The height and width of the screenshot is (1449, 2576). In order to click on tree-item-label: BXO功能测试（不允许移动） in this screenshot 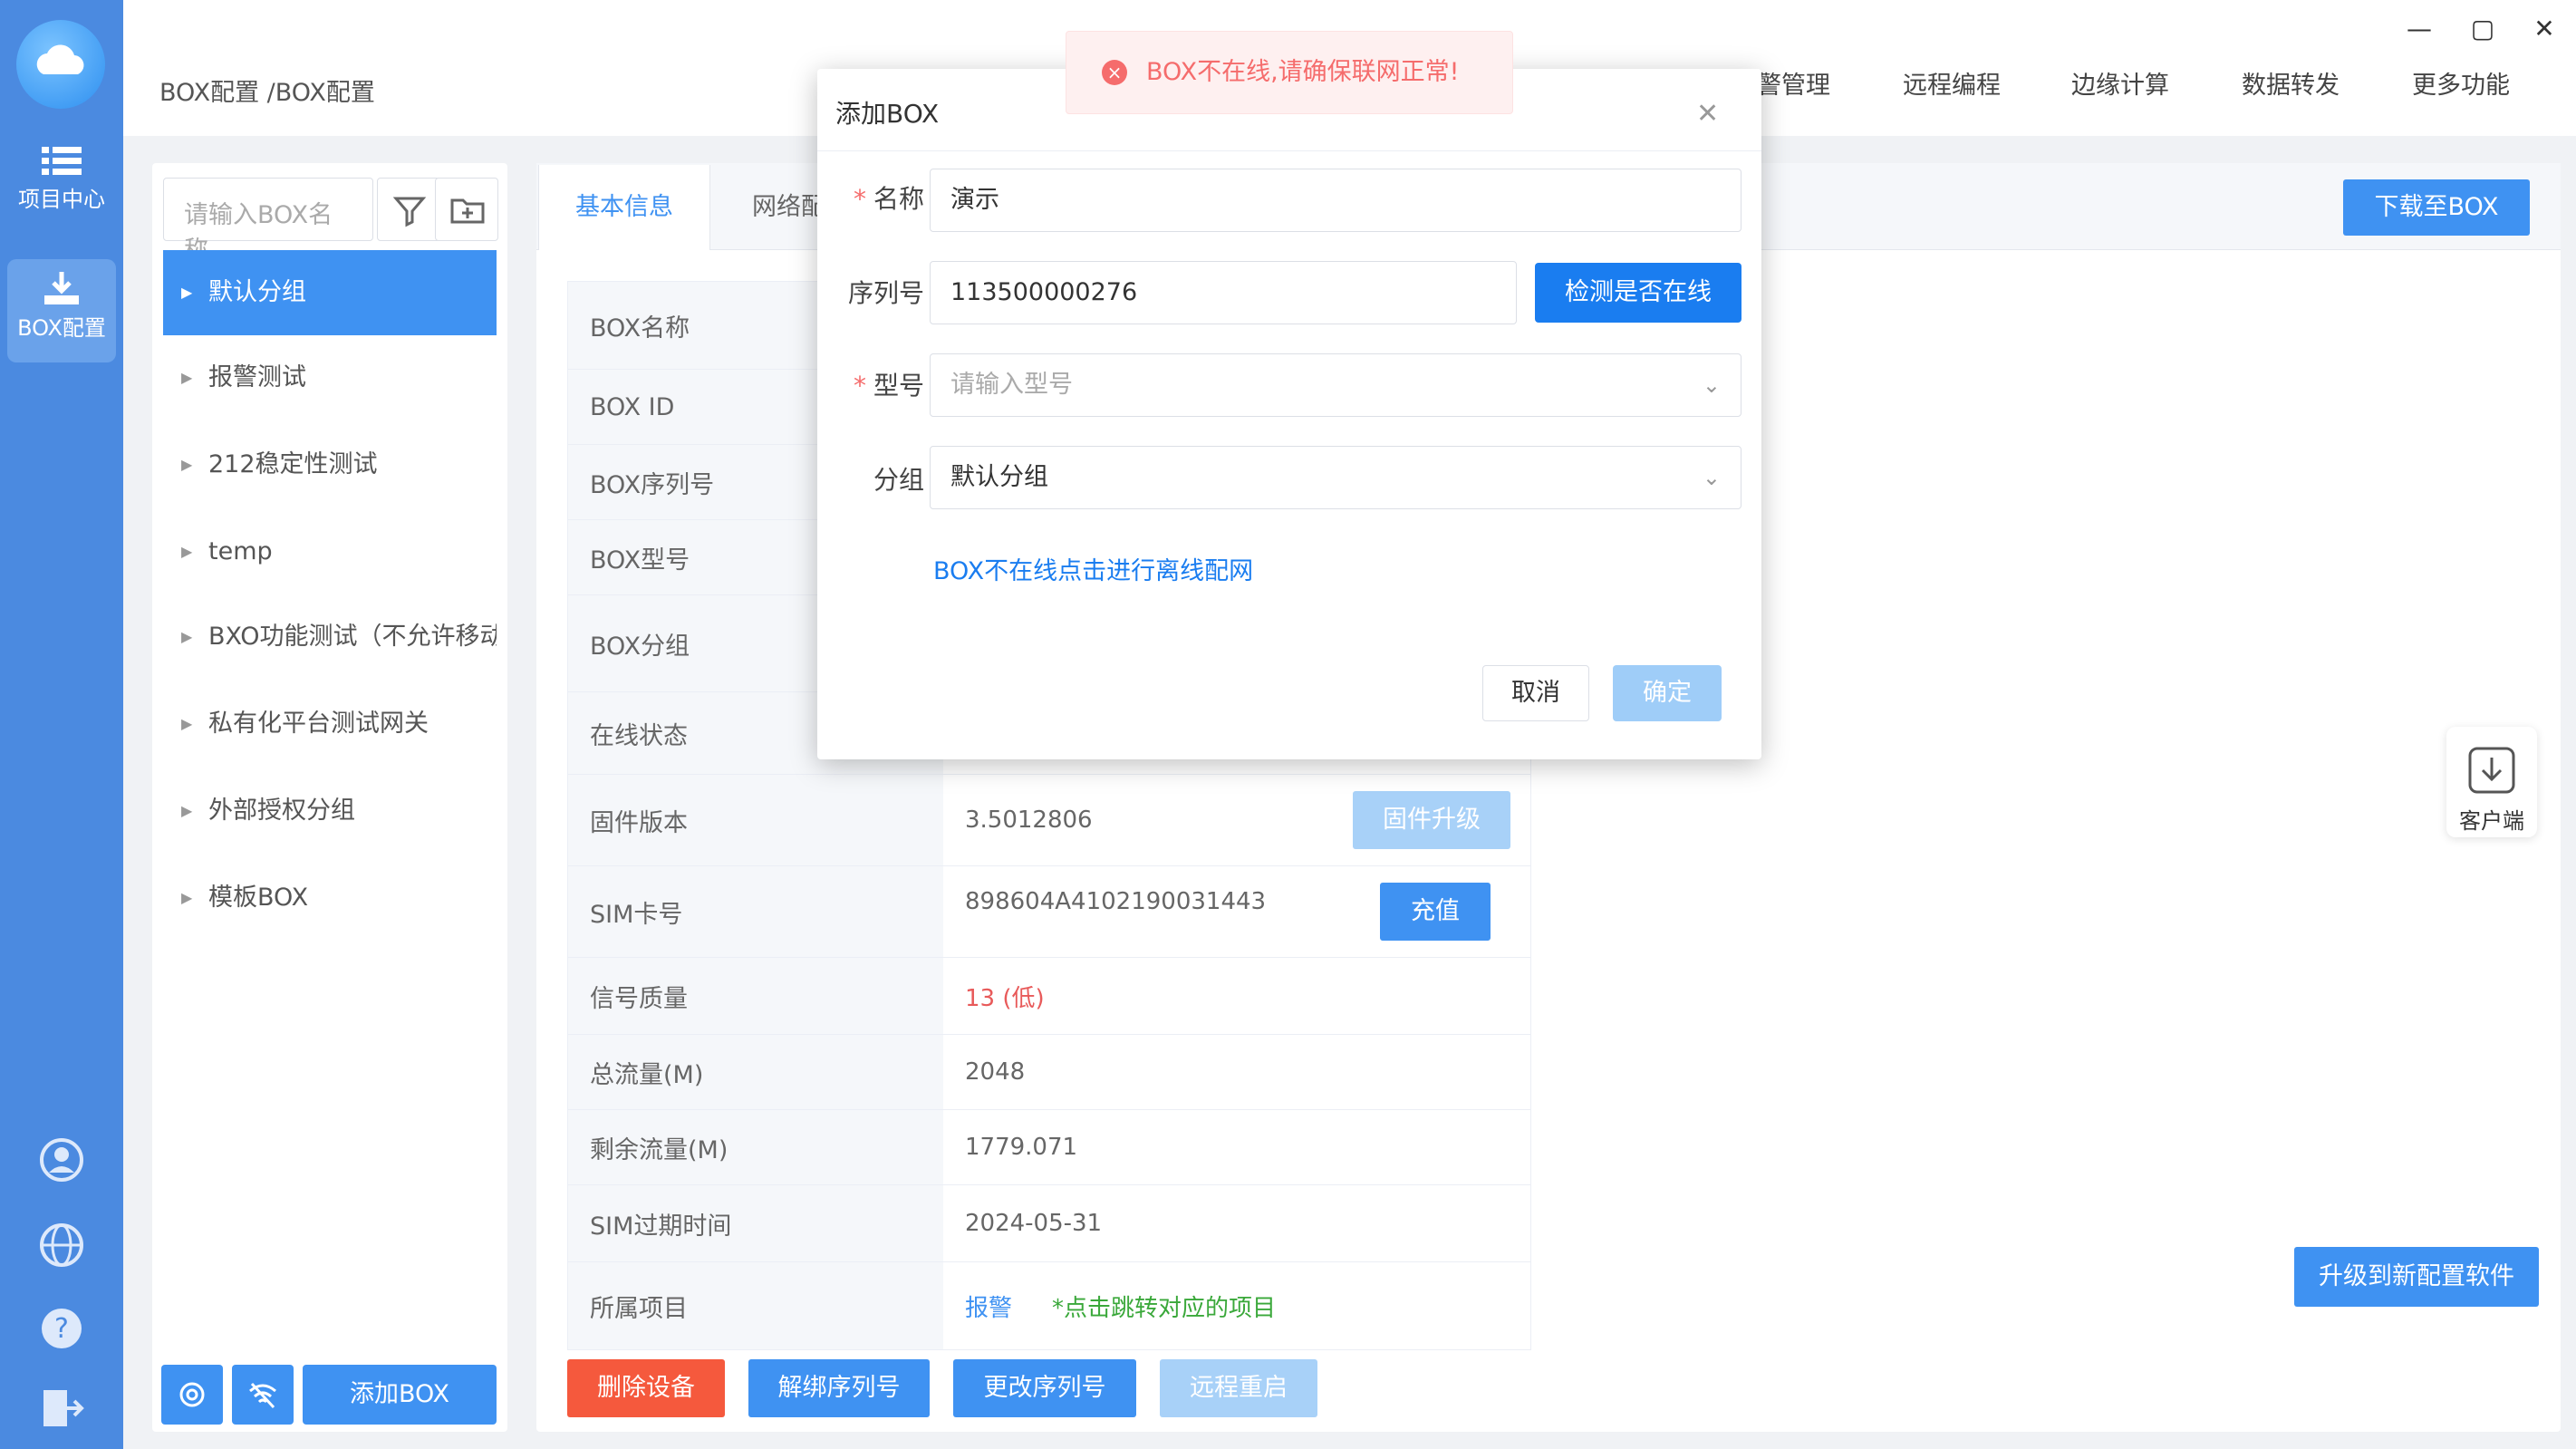, I will do `click(352, 637)`.